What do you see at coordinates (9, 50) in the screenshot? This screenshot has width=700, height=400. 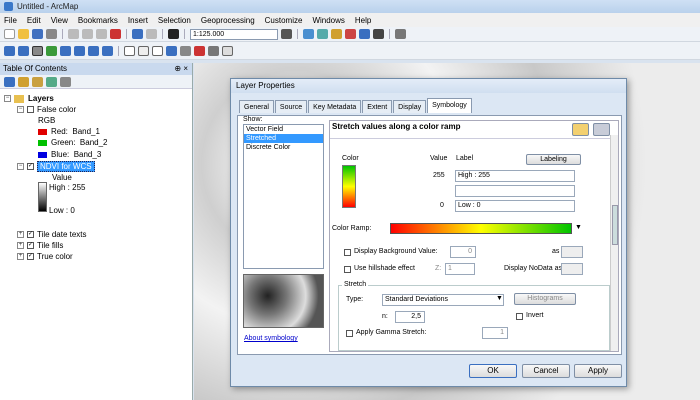 I see `zoom-in-icon` at bounding box center [9, 50].